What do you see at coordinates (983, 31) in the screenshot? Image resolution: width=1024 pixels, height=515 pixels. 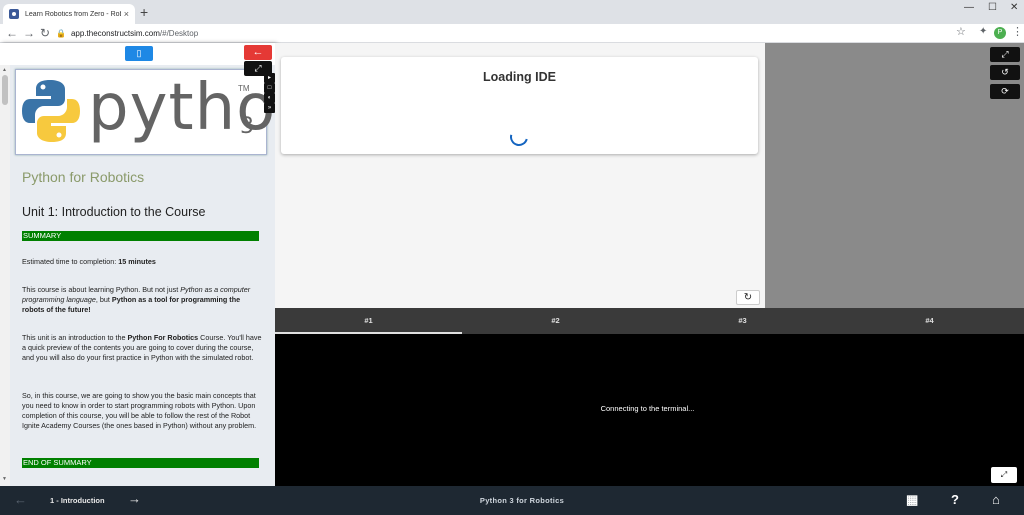 I see `extensions-icon: ✦` at bounding box center [983, 31].